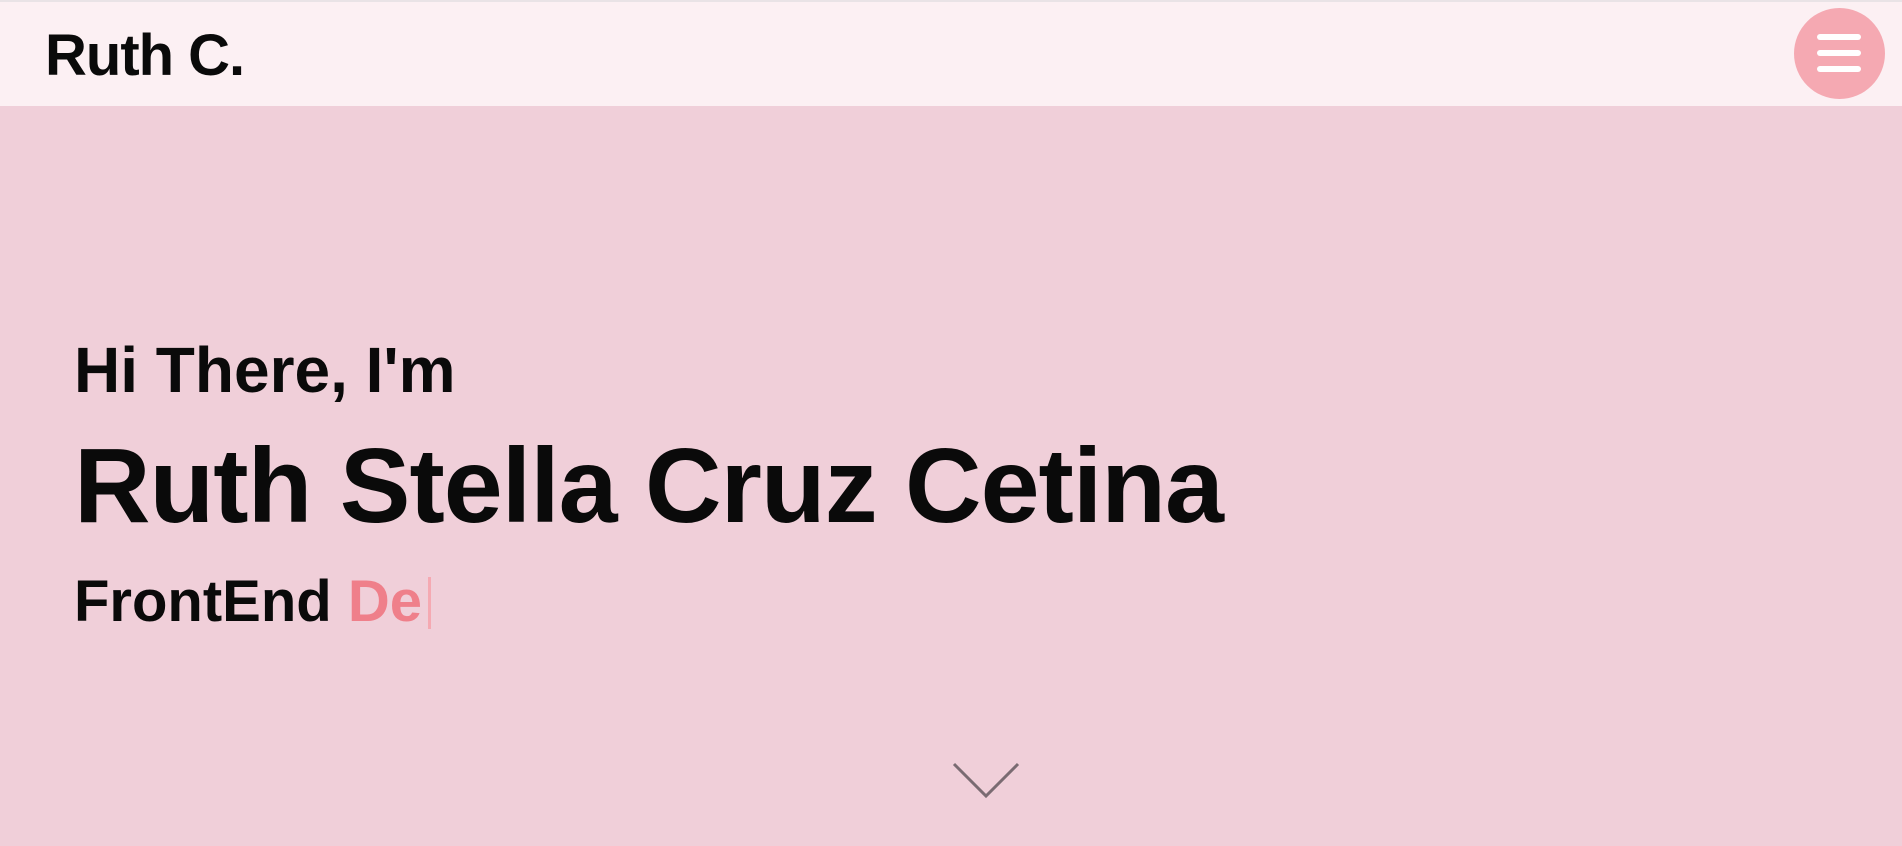  What do you see at coordinates (951, 53) in the screenshot?
I see `top-navigation-bar: Ruth C.` at bounding box center [951, 53].